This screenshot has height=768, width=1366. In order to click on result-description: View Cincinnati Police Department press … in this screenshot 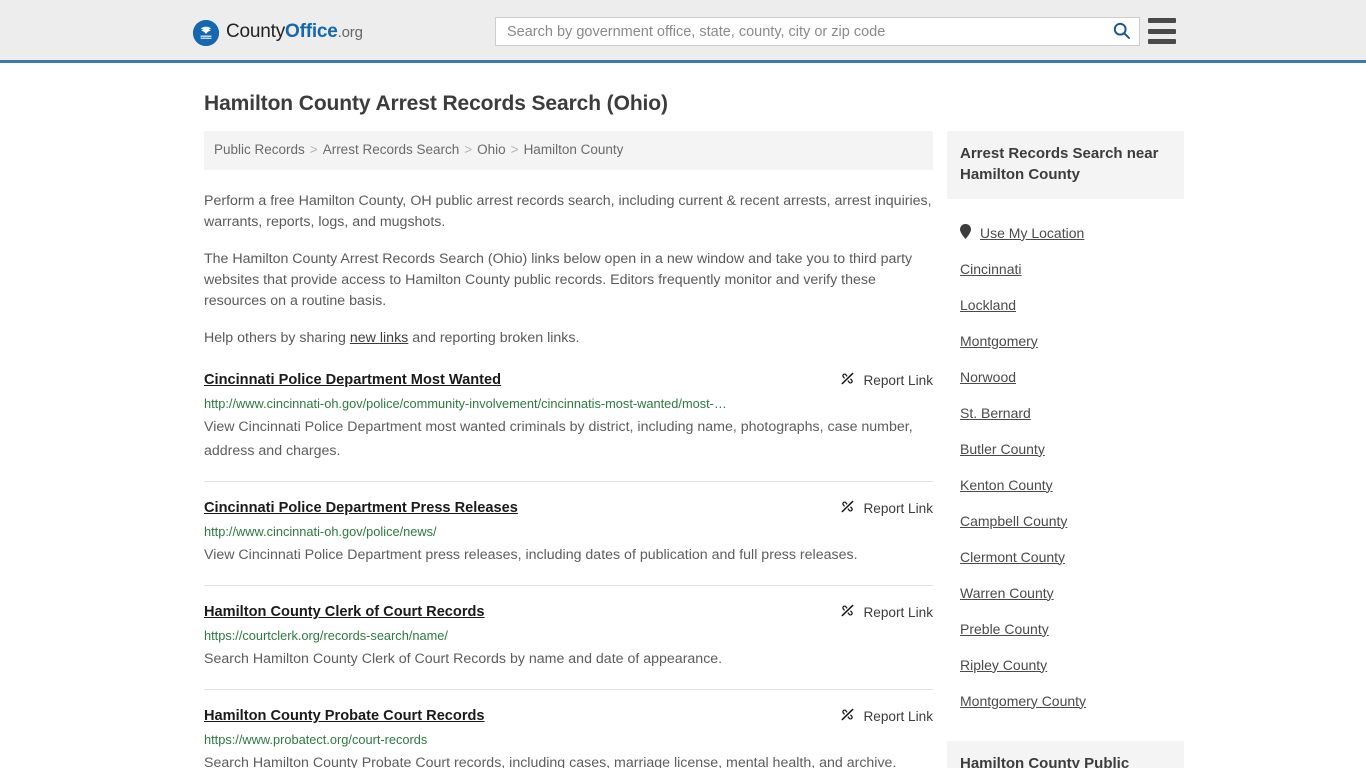, I will do `click(531, 555)`.